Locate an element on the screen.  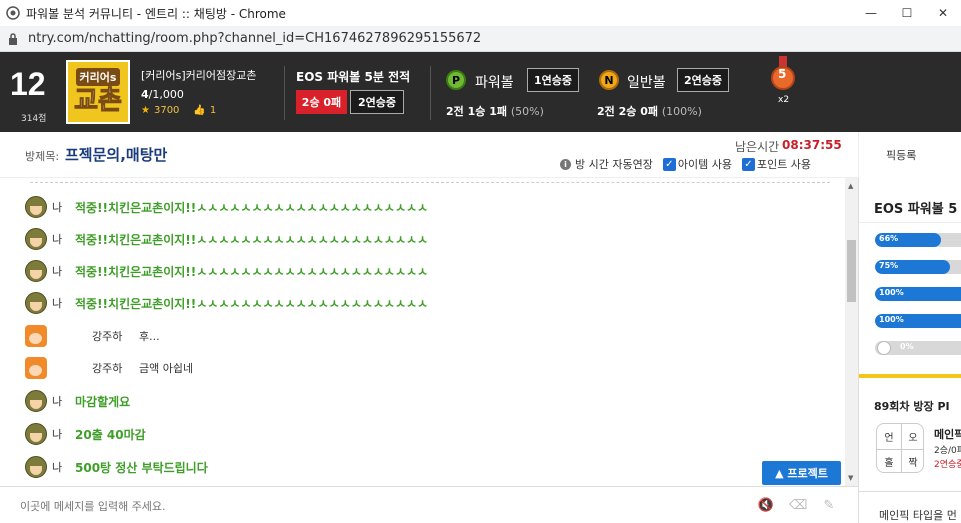
room-stats: ★ 3700 👍 1 is located at coordinates (178, 110).